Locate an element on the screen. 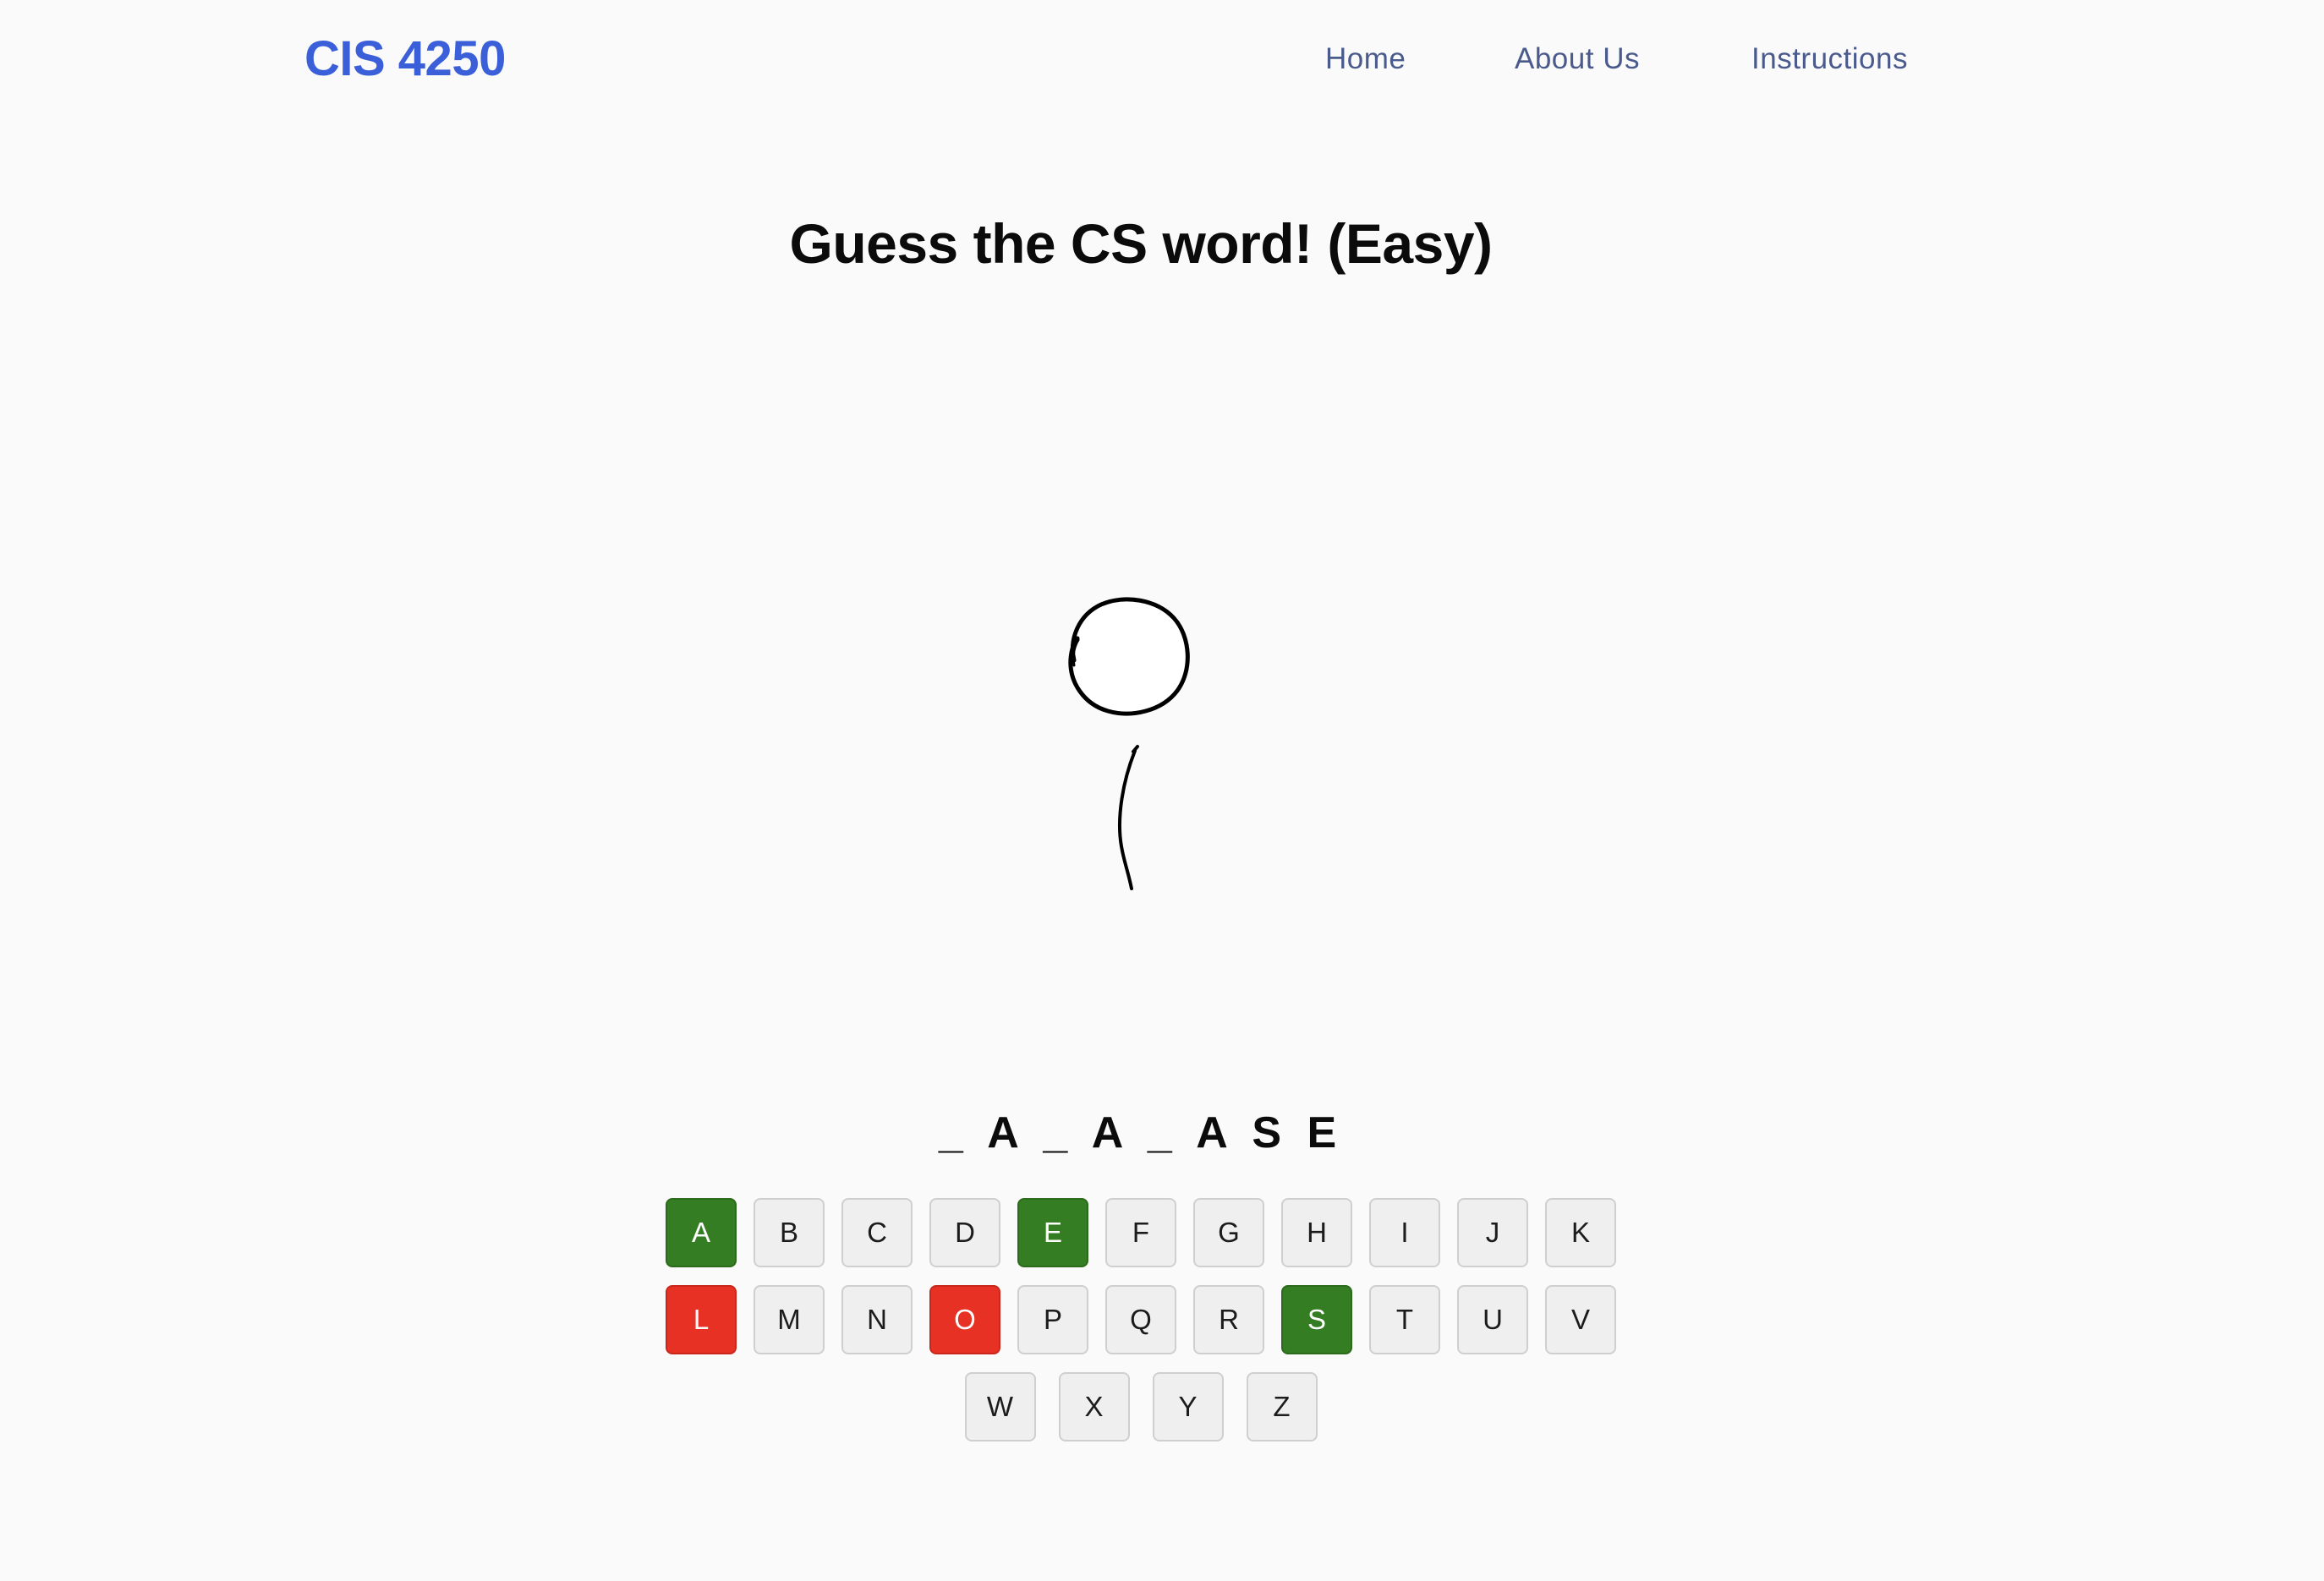  key-e: E is located at coordinates (1052, 1233).